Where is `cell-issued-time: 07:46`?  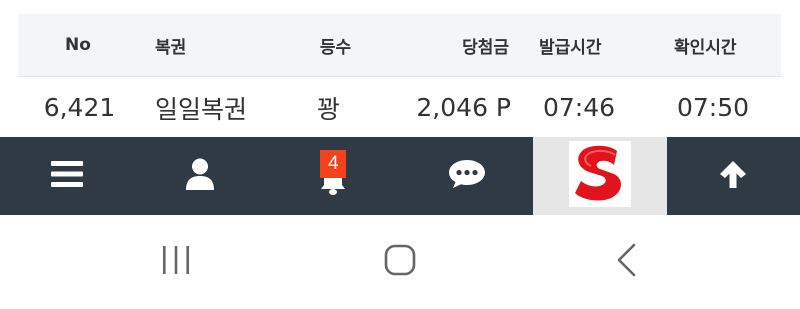 cell-issued-time: 07:46 is located at coordinates (579, 107).